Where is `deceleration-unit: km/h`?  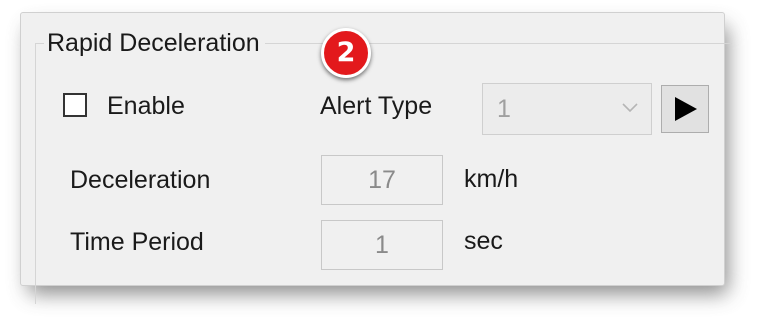 deceleration-unit: km/h is located at coordinates (491, 179).